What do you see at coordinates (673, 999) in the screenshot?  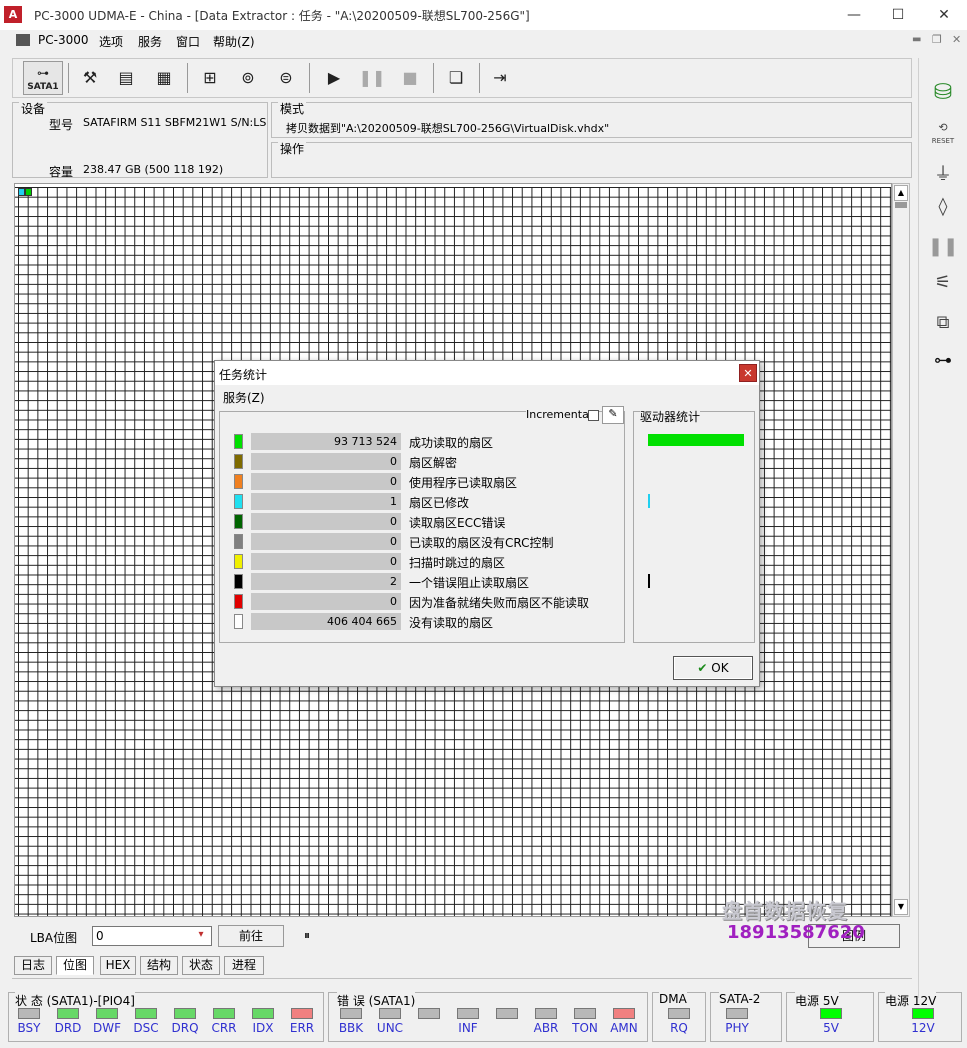 I see `dma-title: DMA` at bounding box center [673, 999].